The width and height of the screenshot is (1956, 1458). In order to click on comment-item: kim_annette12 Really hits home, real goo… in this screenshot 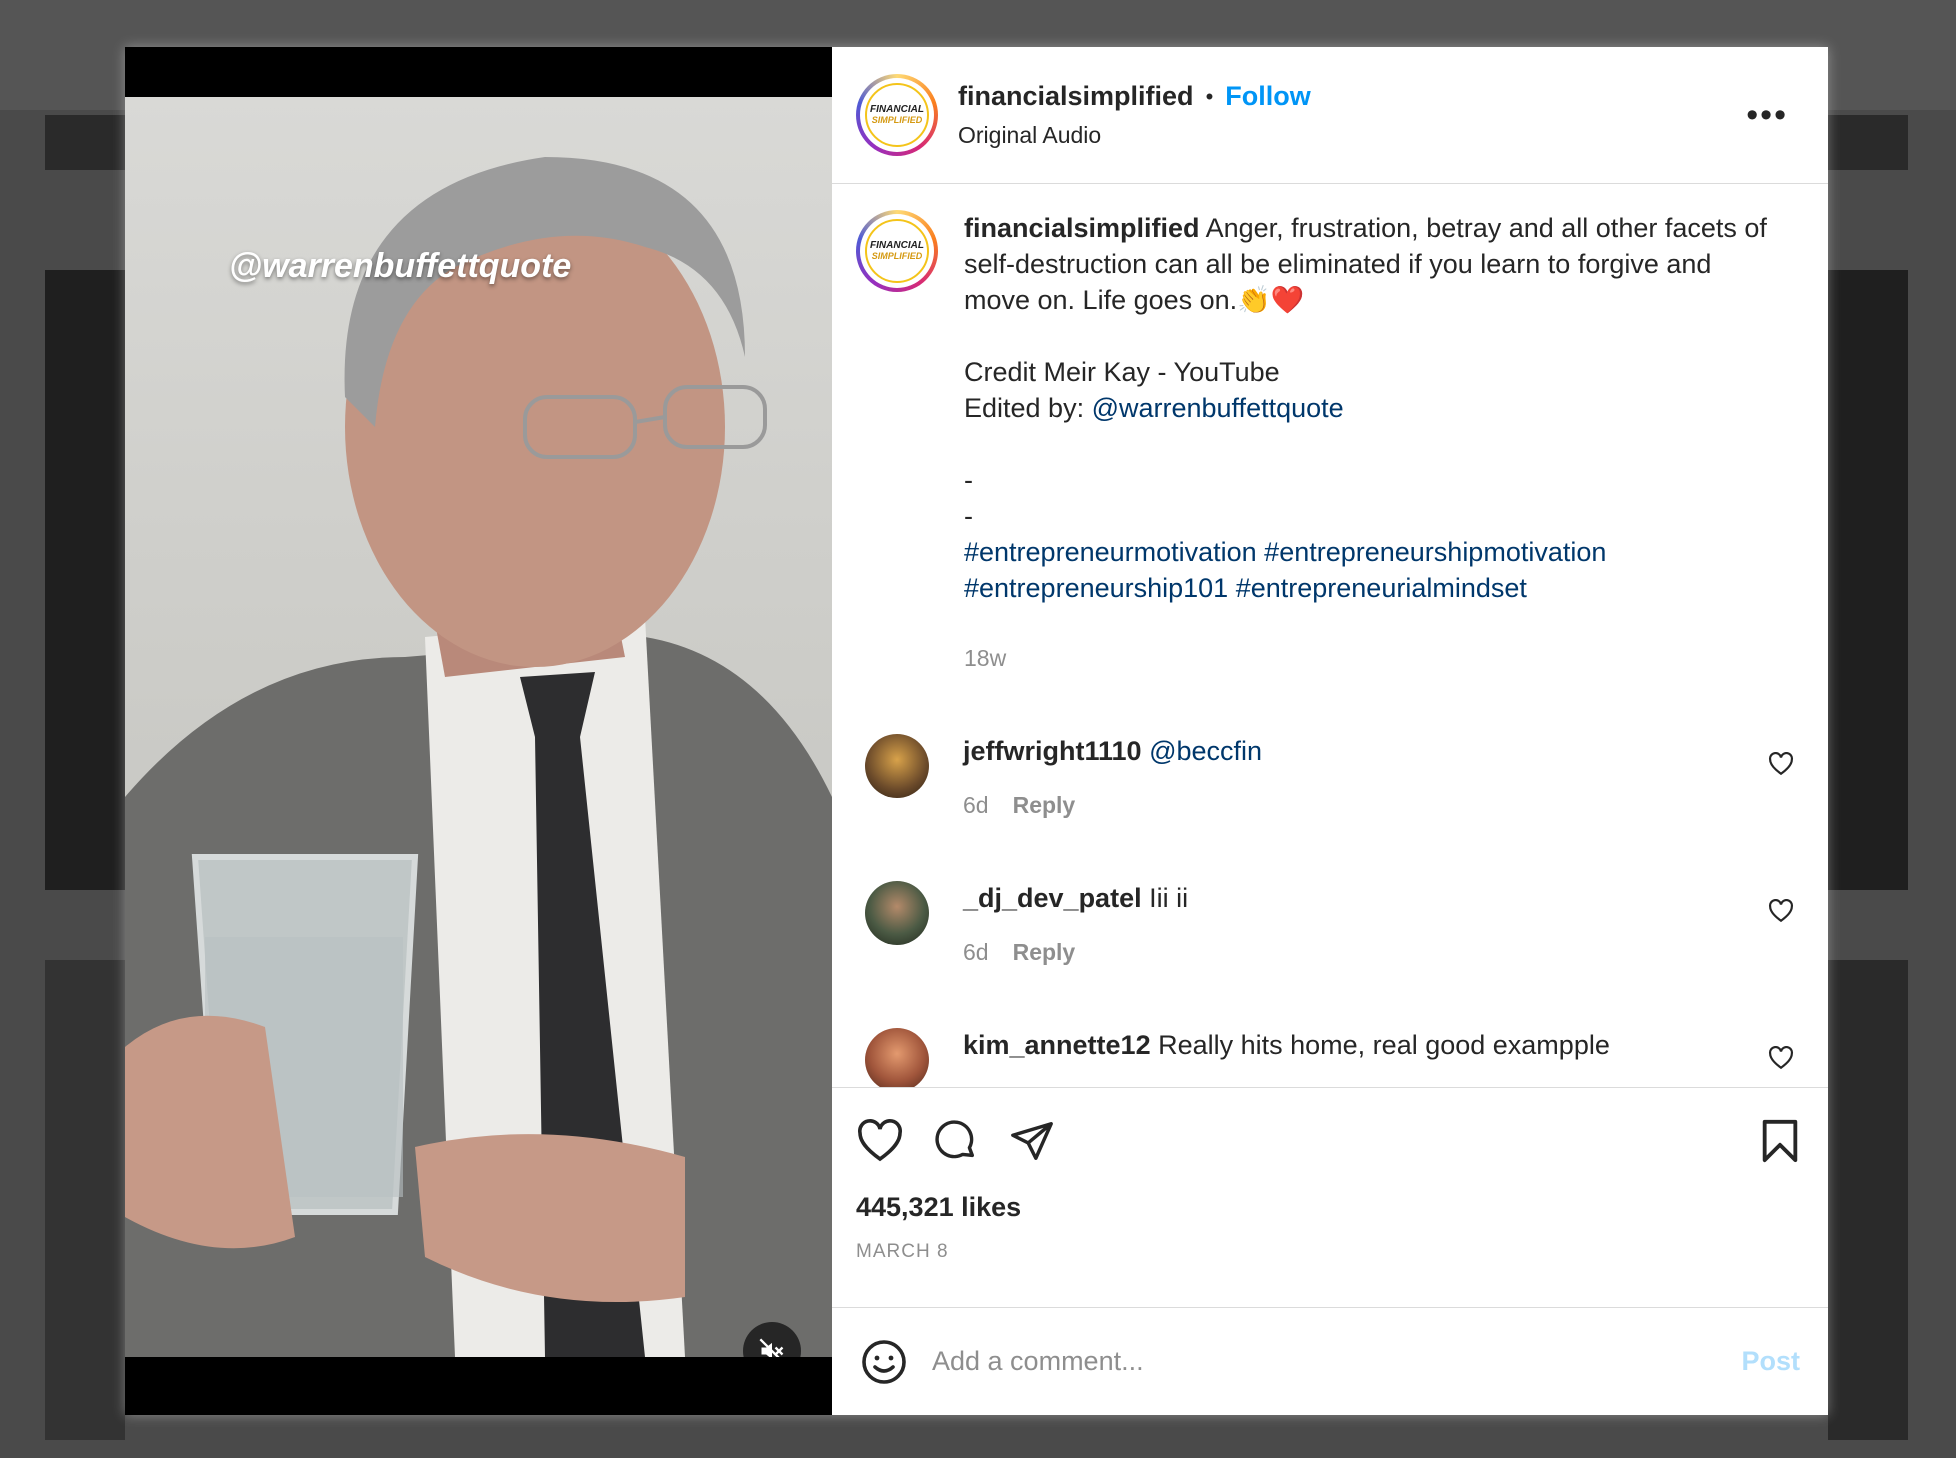, I will do `click(1330, 1057)`.